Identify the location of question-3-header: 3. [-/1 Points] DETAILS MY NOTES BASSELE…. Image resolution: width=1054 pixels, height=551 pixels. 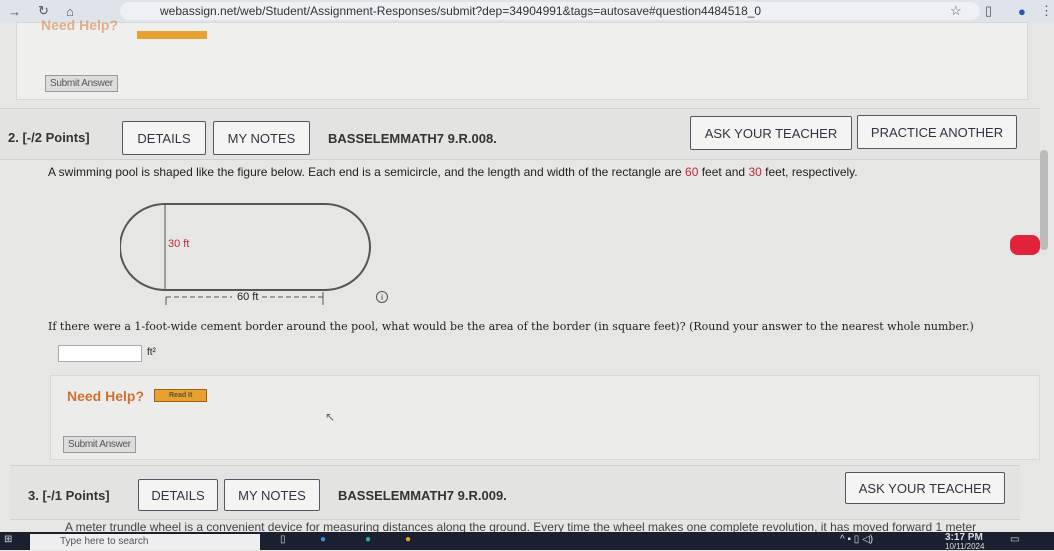
(515, 492).